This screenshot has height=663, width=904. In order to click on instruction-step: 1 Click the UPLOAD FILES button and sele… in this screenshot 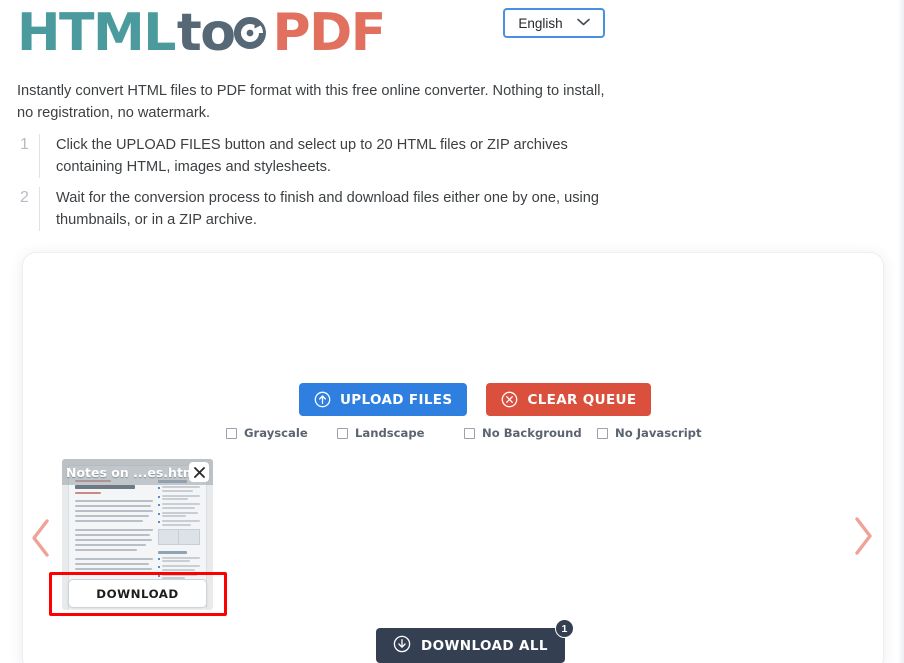, I will do `click(317, 156)`.